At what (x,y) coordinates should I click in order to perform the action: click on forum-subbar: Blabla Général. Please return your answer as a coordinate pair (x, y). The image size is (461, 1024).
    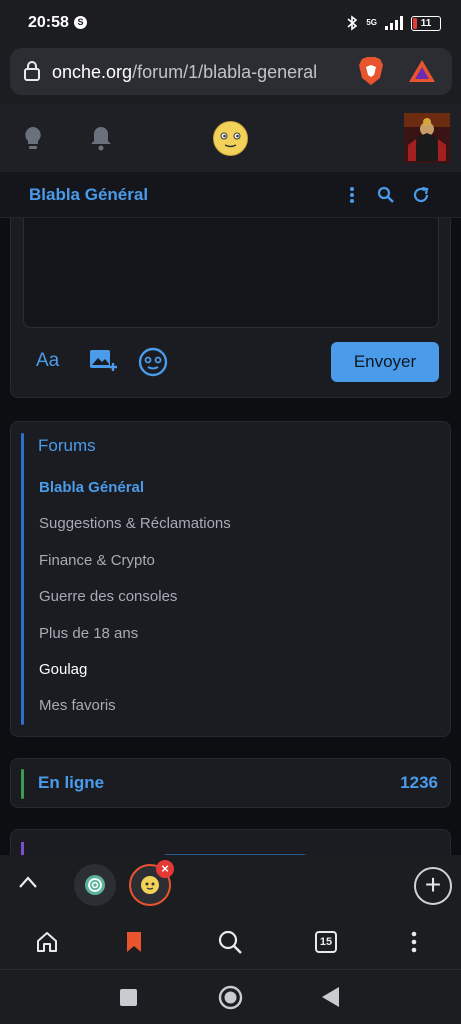
    Looking at the image, I should click on (230, 195).